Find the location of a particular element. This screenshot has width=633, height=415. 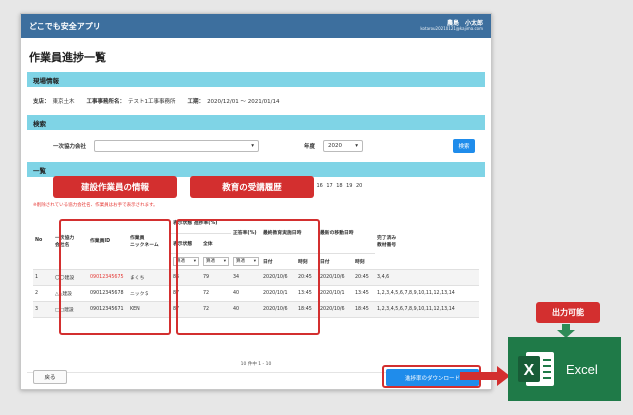

worker-info-callout: 建設作業員の情報 is located at coordinates (115, 187).